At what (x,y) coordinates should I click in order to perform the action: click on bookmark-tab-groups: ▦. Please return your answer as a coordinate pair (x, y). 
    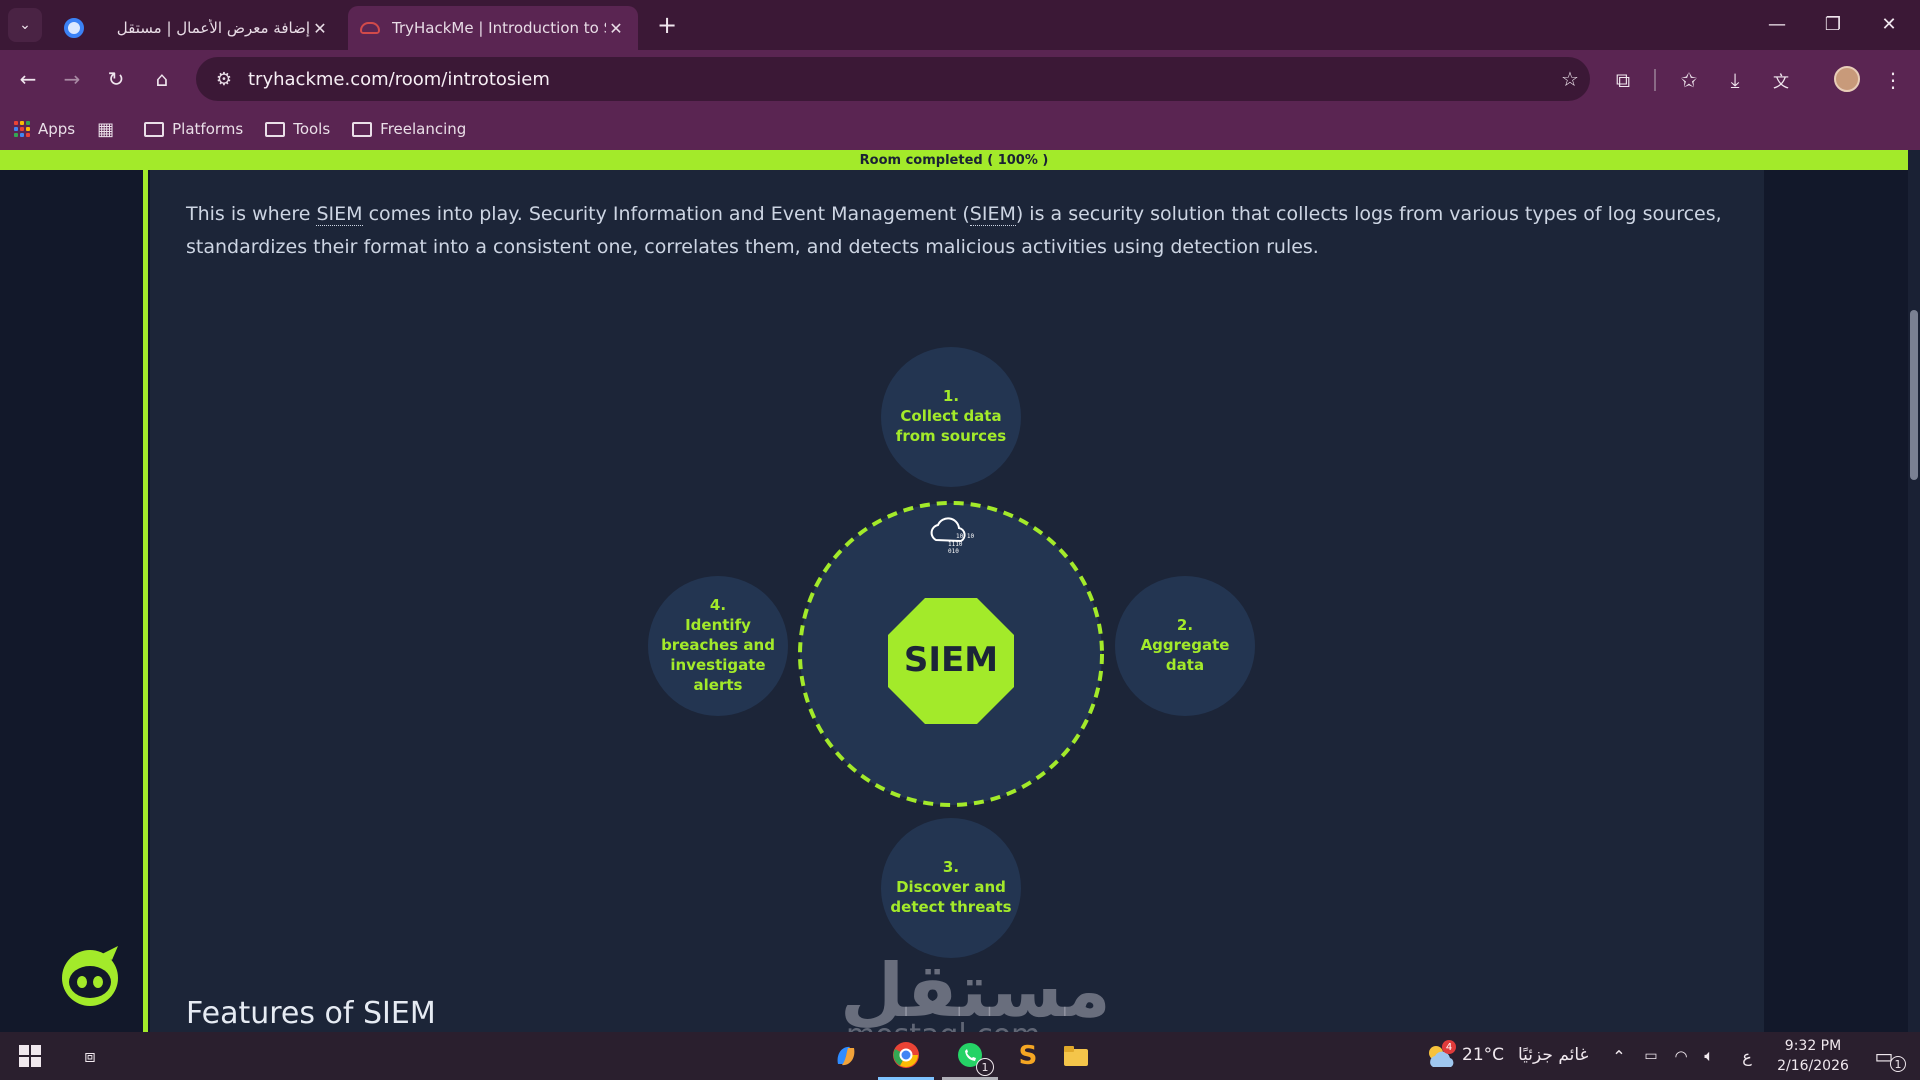
    Looking at the image, I should click on (109, 129).